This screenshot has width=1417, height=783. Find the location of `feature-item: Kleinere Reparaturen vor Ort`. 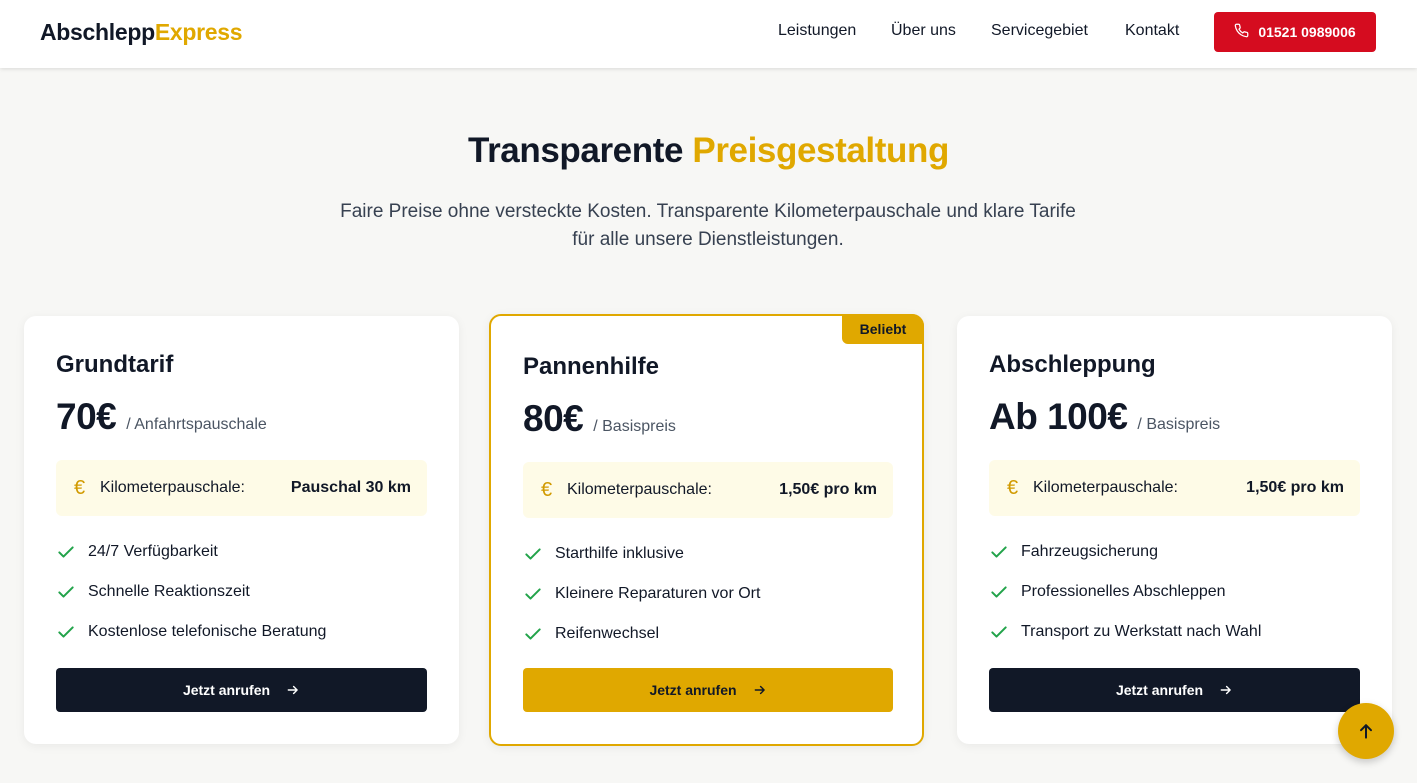

feature-item: Kleinere Reparaturen vor Ort is located at coordinates (708, 594).